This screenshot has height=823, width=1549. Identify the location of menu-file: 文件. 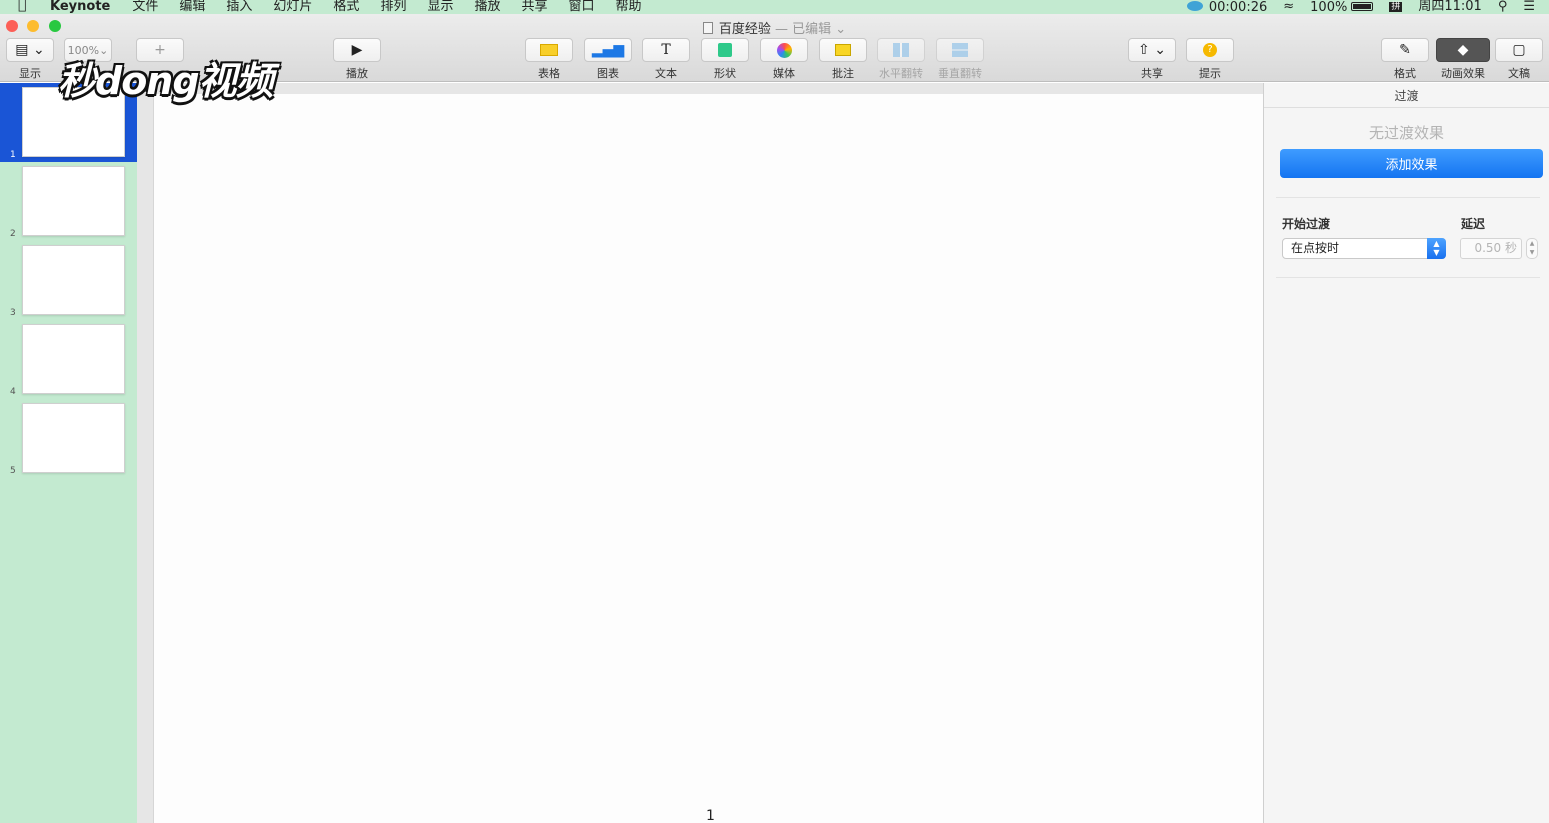
(145, 6).